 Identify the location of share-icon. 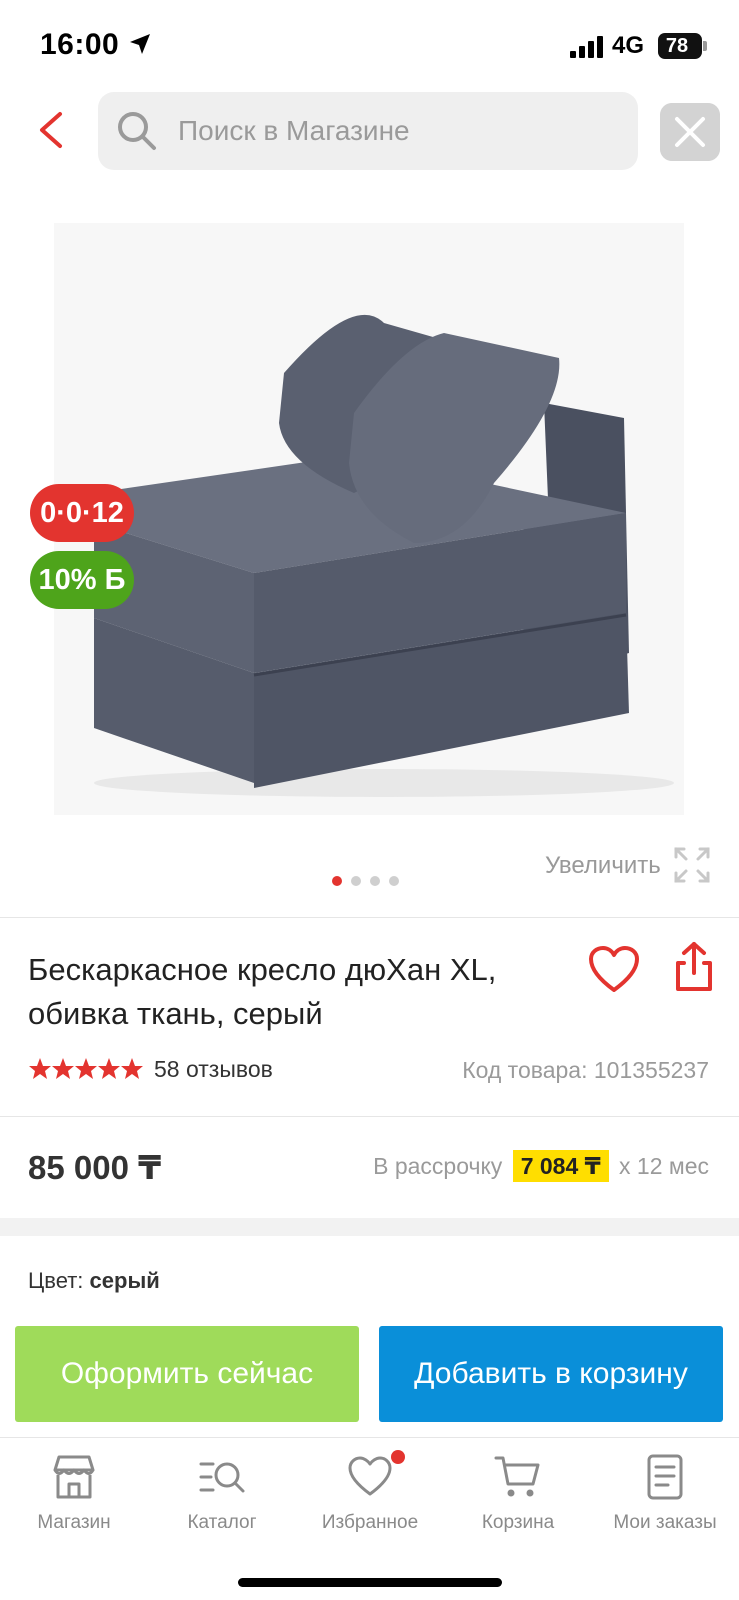
(694, 967).